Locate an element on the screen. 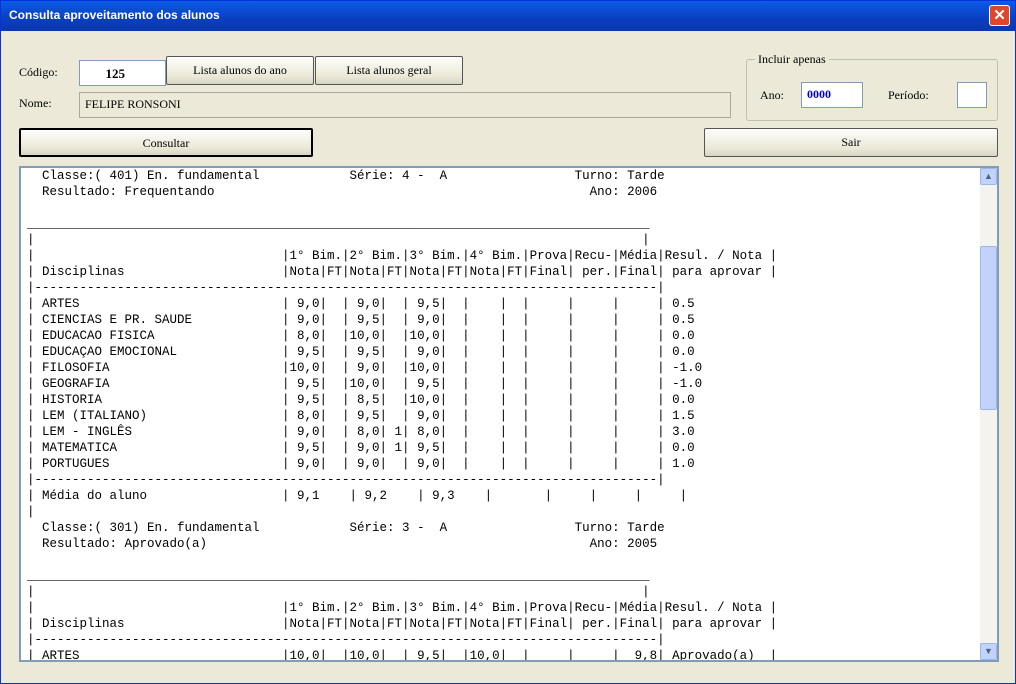 This screenshot has width=1016, height=684. report-line: Resultado: Frequentando Ano: 2006 is located at coordinates (342, 192).